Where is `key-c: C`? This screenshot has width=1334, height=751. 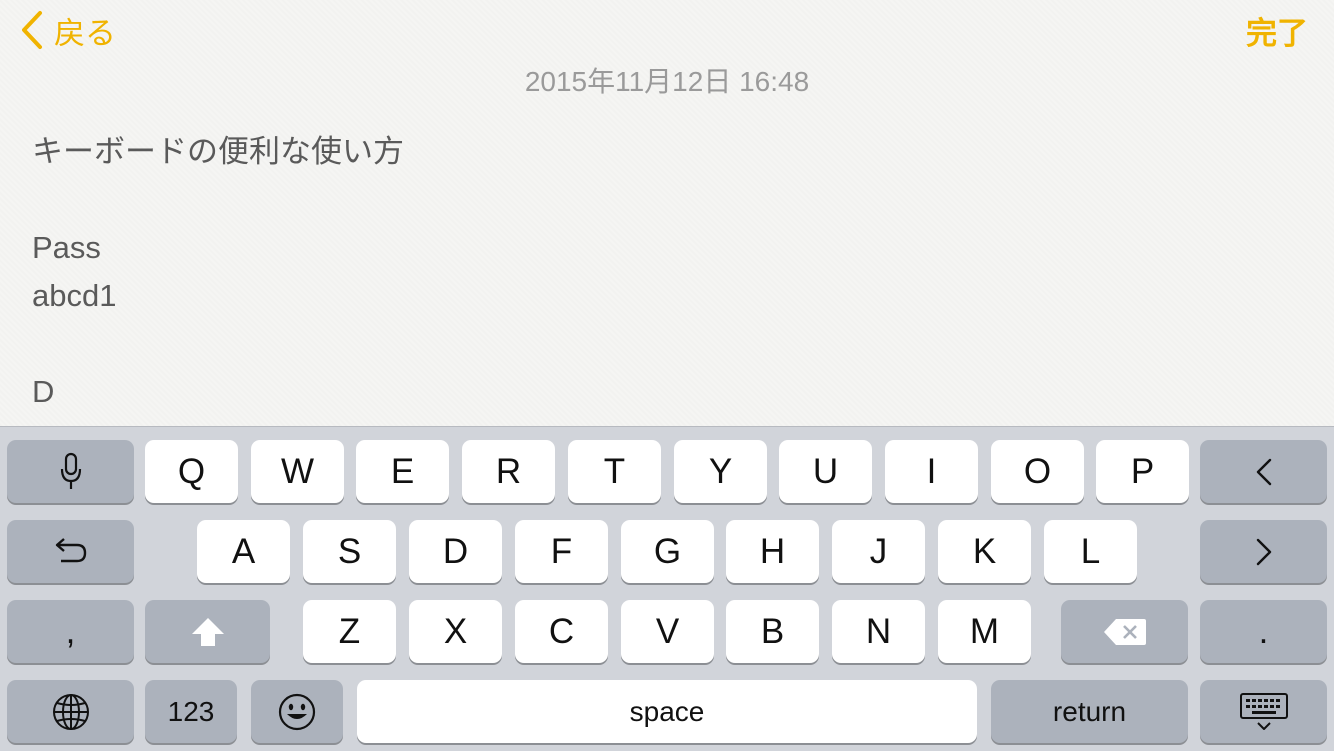
key-c: C is located at coordinates (561, 631).